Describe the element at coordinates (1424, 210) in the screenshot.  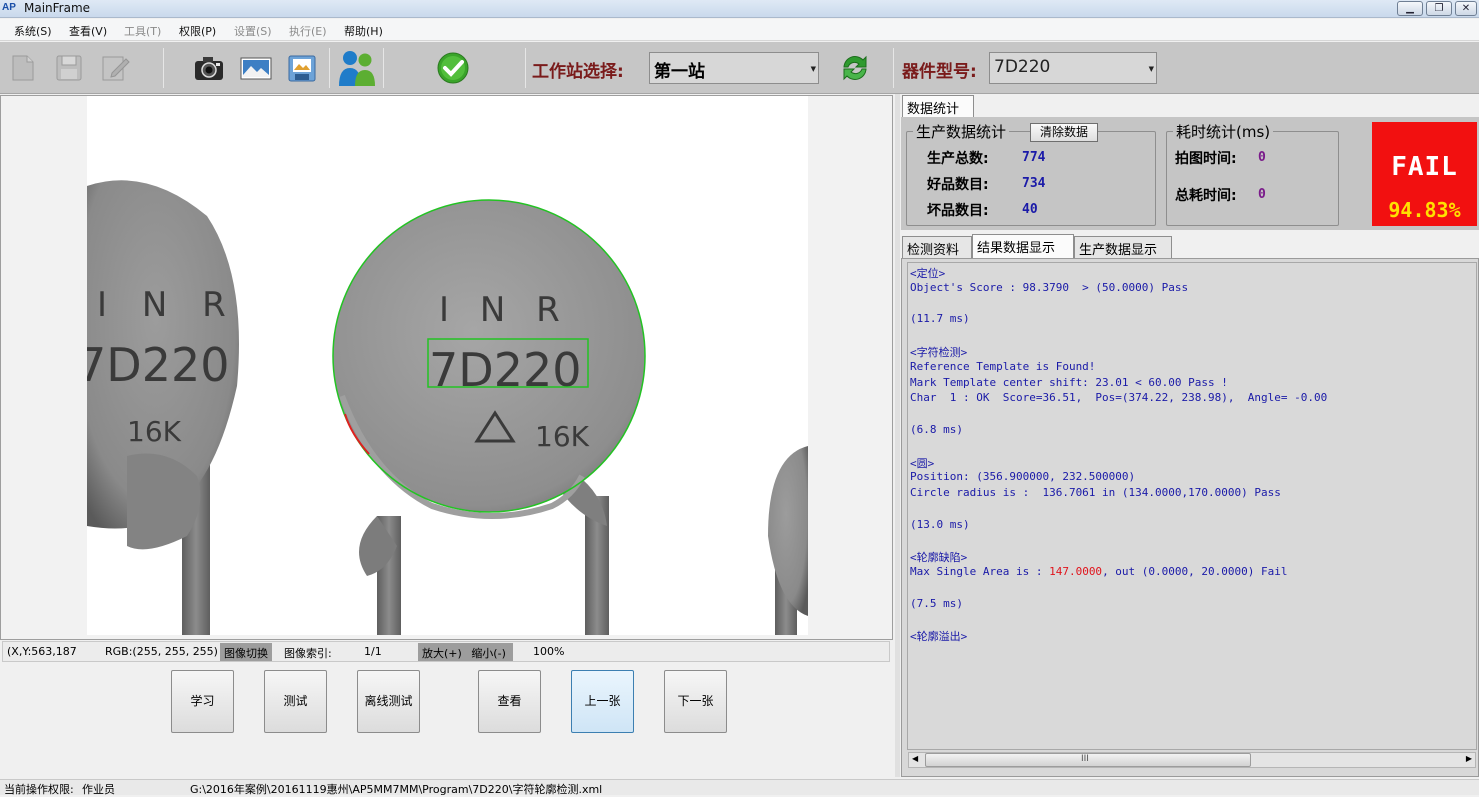
I see `yield-percentage: 94.83%` at that location.